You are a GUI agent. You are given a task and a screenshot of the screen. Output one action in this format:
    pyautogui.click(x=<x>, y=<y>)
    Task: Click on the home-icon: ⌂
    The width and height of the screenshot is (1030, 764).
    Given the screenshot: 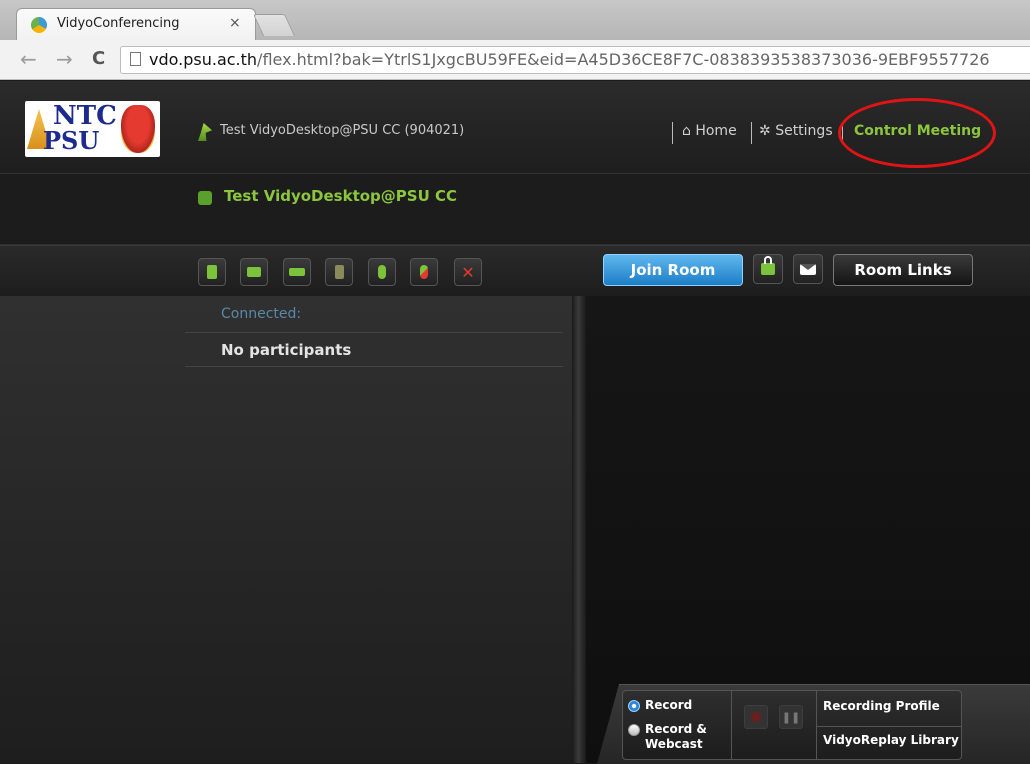 What is the action you would take?
    pyautogui.click(x=686, y=131)
    